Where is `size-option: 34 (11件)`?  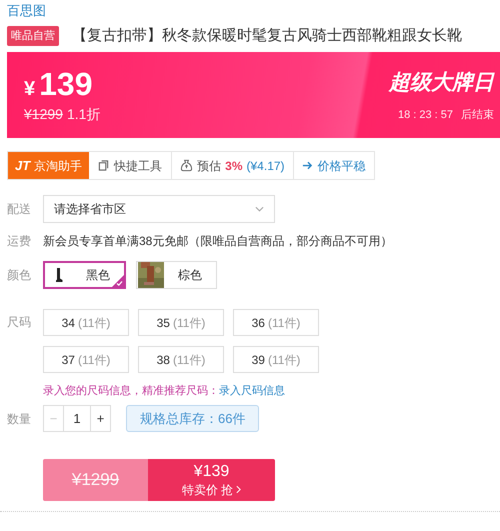
size-option: 34 (11件) is located at coordinates (86, 322).